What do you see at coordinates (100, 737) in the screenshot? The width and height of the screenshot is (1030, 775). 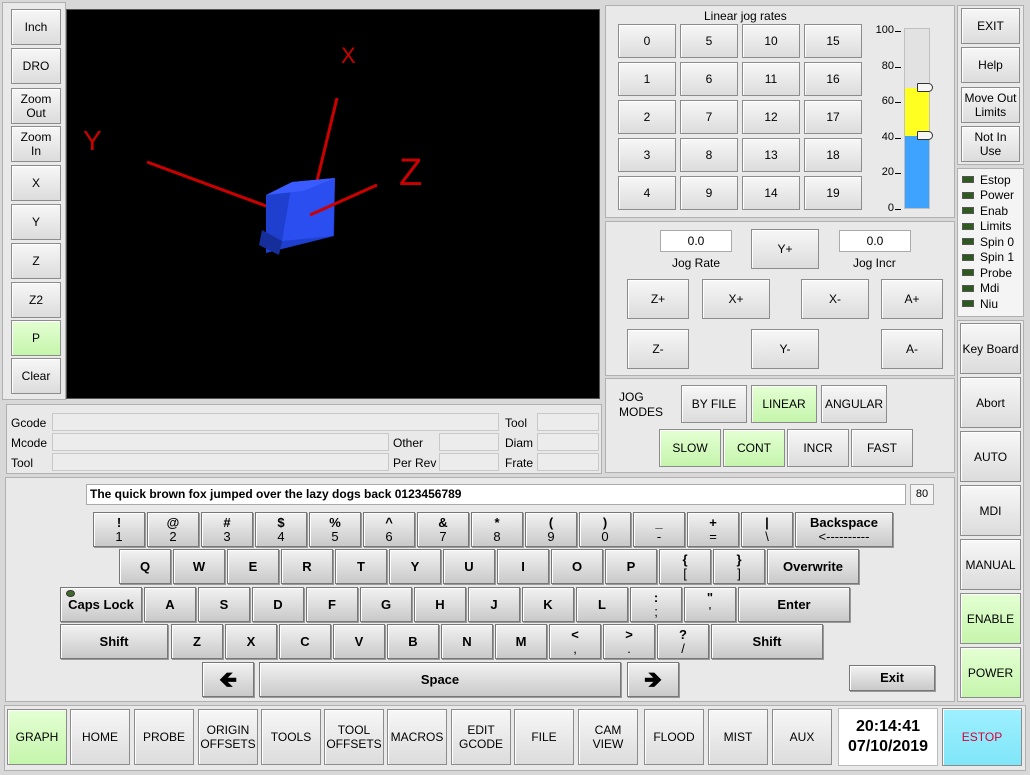 I see `tab-home: HOME` at bounding box center [100, 737].